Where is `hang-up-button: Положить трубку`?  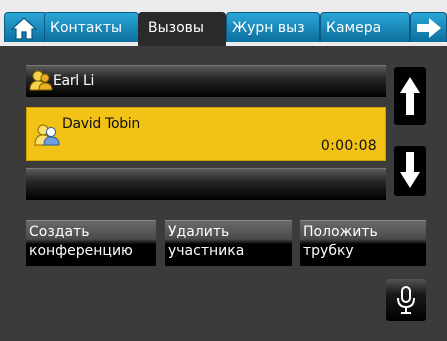
hang-up-button: Положить трубку is located at coordinates (363, 243).